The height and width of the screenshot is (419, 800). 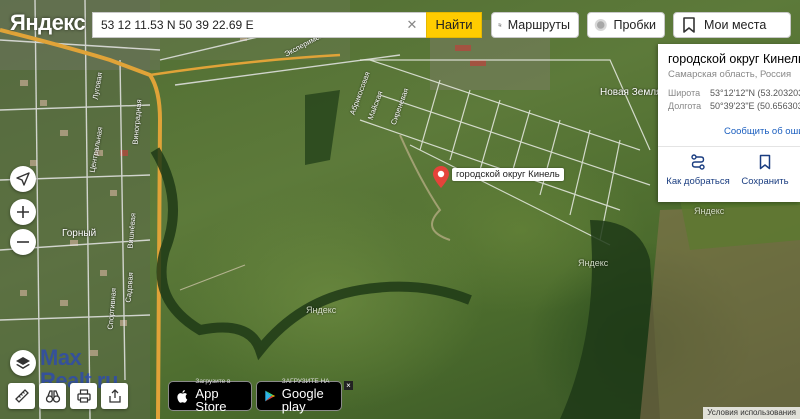 I want to click on google-play-icon, so click(x=270, y=396).